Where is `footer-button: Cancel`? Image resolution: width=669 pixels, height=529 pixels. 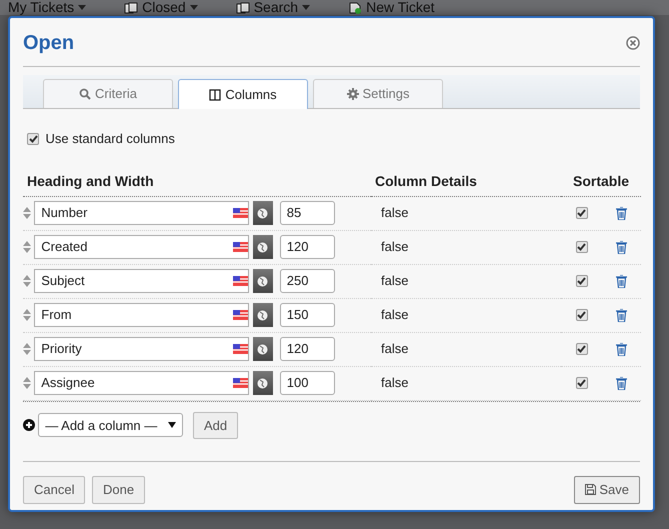 footer-button: Cancel is located at coordinates (54, 490).